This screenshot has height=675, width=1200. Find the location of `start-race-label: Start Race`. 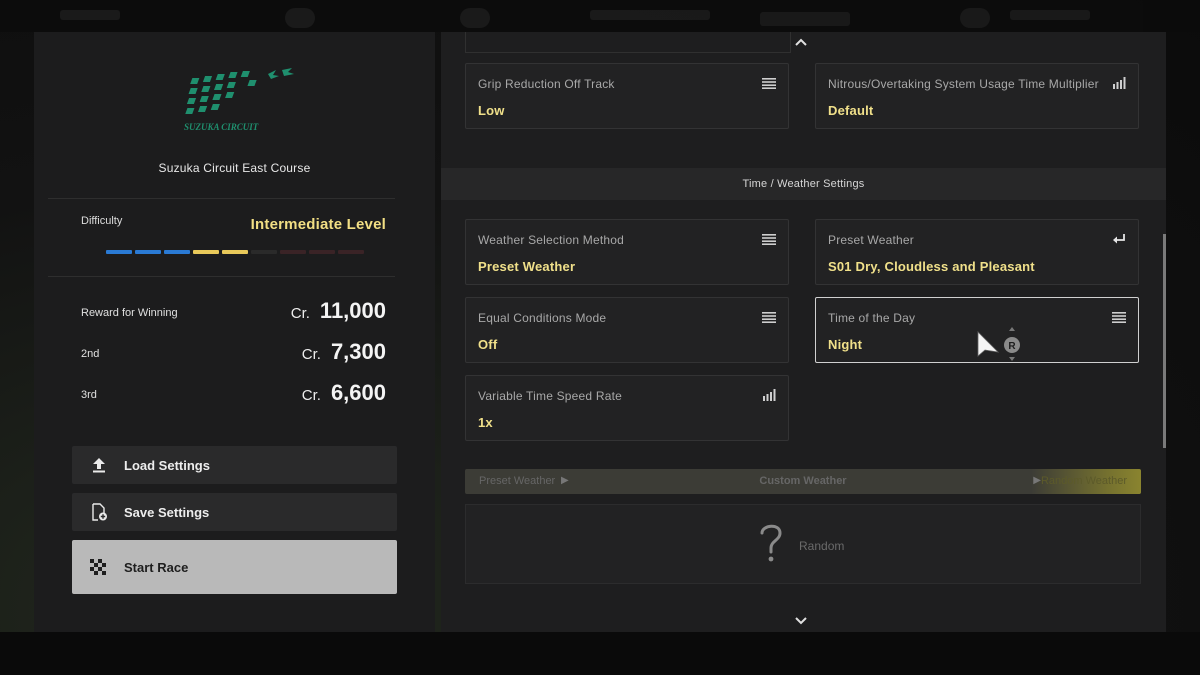

start-race-label: Start Race is located at coordinates (156, 567).